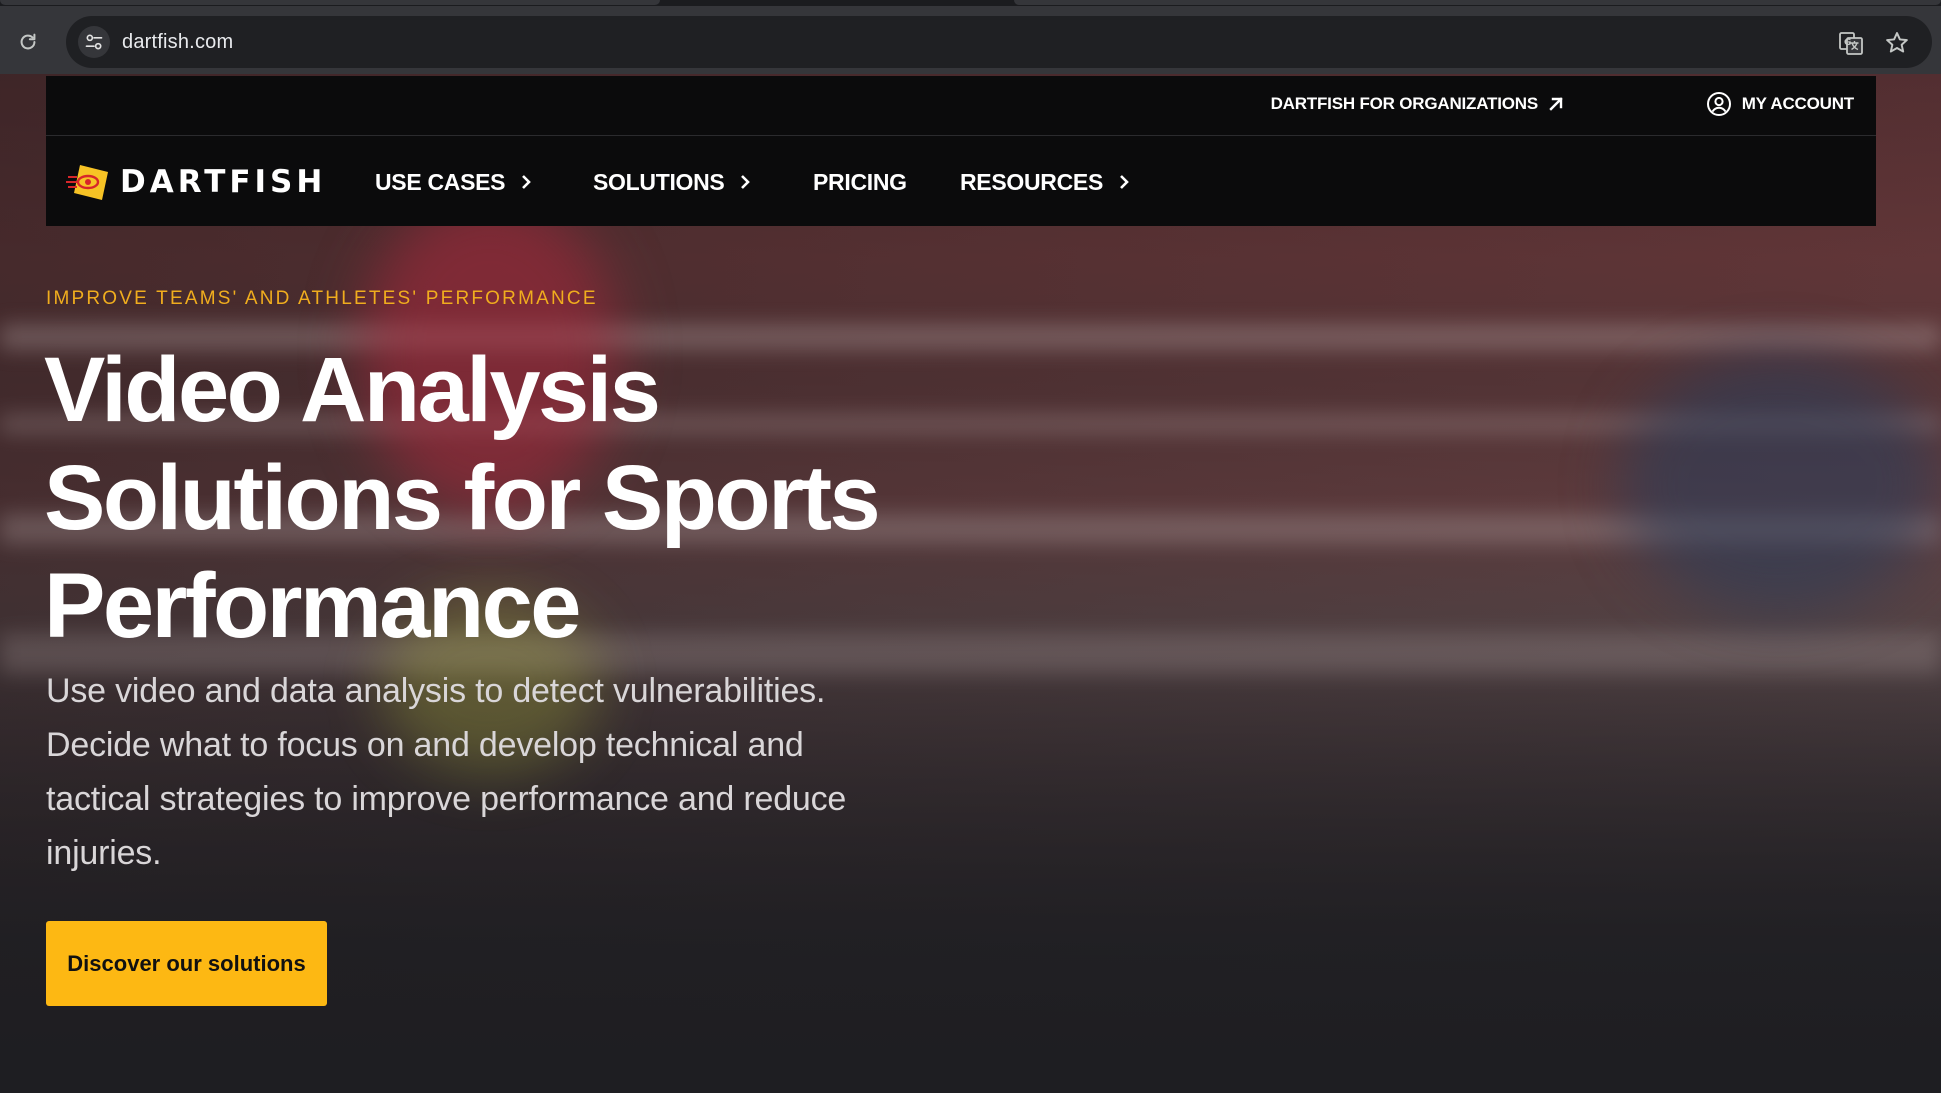 The height and width of the screenshot is (1093, 1941). Describe the element at coordinates (223, 182) in the screenshot. I see `logo-wordmark: DARTFISH` at that location.